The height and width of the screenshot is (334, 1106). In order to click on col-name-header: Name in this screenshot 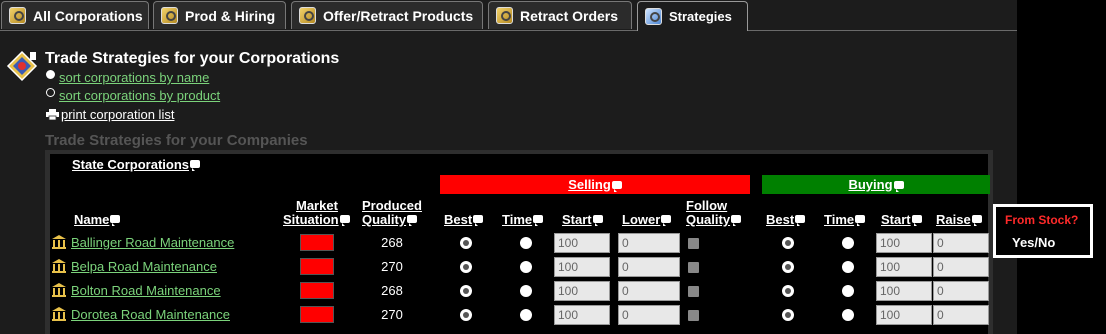, I will do `click(97, 219)`.